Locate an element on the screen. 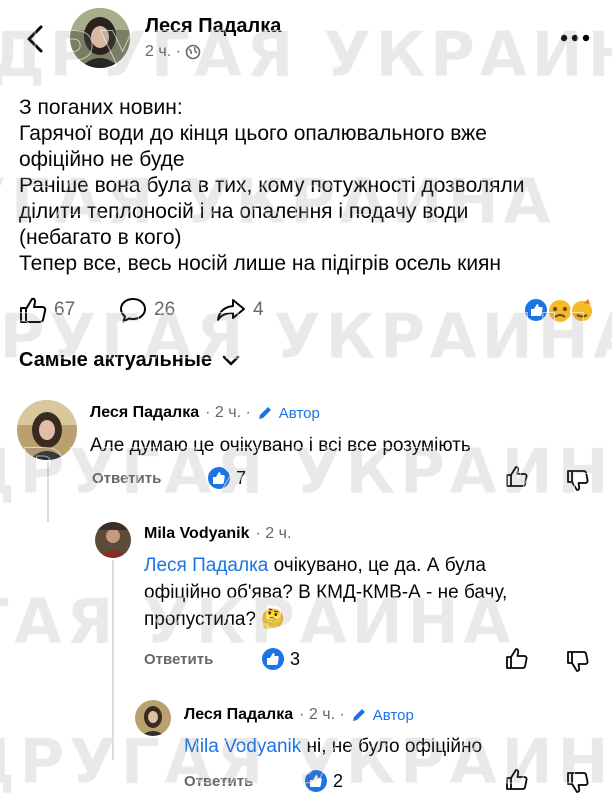 This screenshot has width=612, height=800. post-line: офіційно не буде is located at coordinates (102, 159).